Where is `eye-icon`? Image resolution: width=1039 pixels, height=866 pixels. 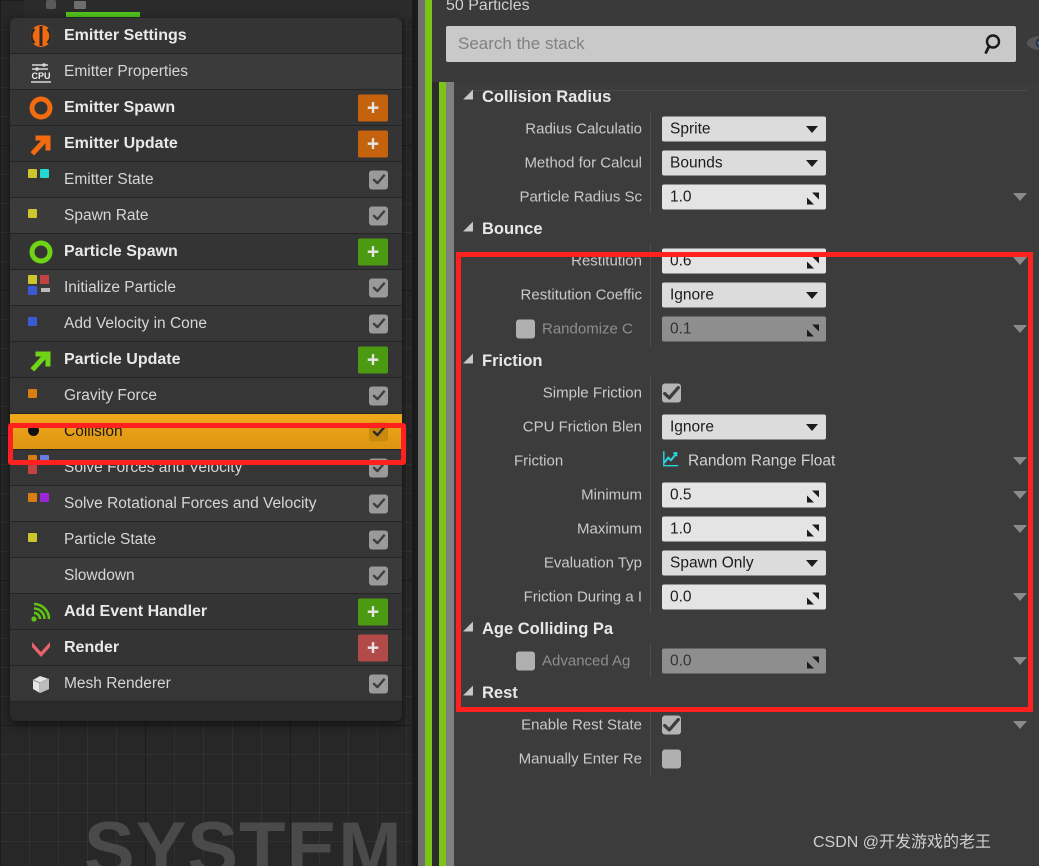
eye-icon is located at coordinates (1032, 43).